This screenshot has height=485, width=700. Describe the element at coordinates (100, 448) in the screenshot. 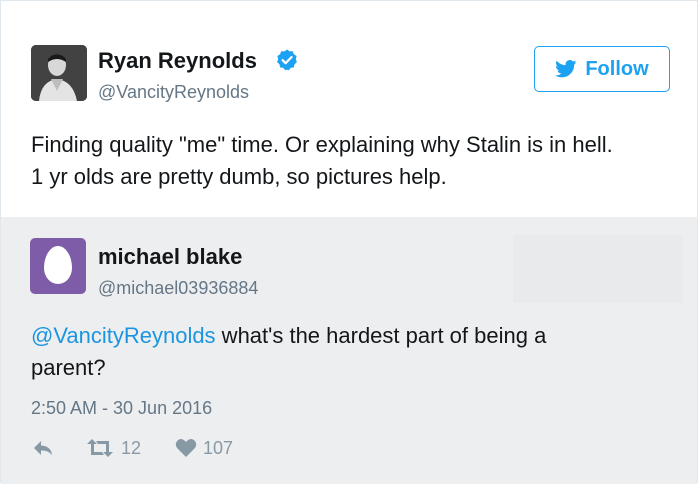

I see `retweet-icon` at that location.